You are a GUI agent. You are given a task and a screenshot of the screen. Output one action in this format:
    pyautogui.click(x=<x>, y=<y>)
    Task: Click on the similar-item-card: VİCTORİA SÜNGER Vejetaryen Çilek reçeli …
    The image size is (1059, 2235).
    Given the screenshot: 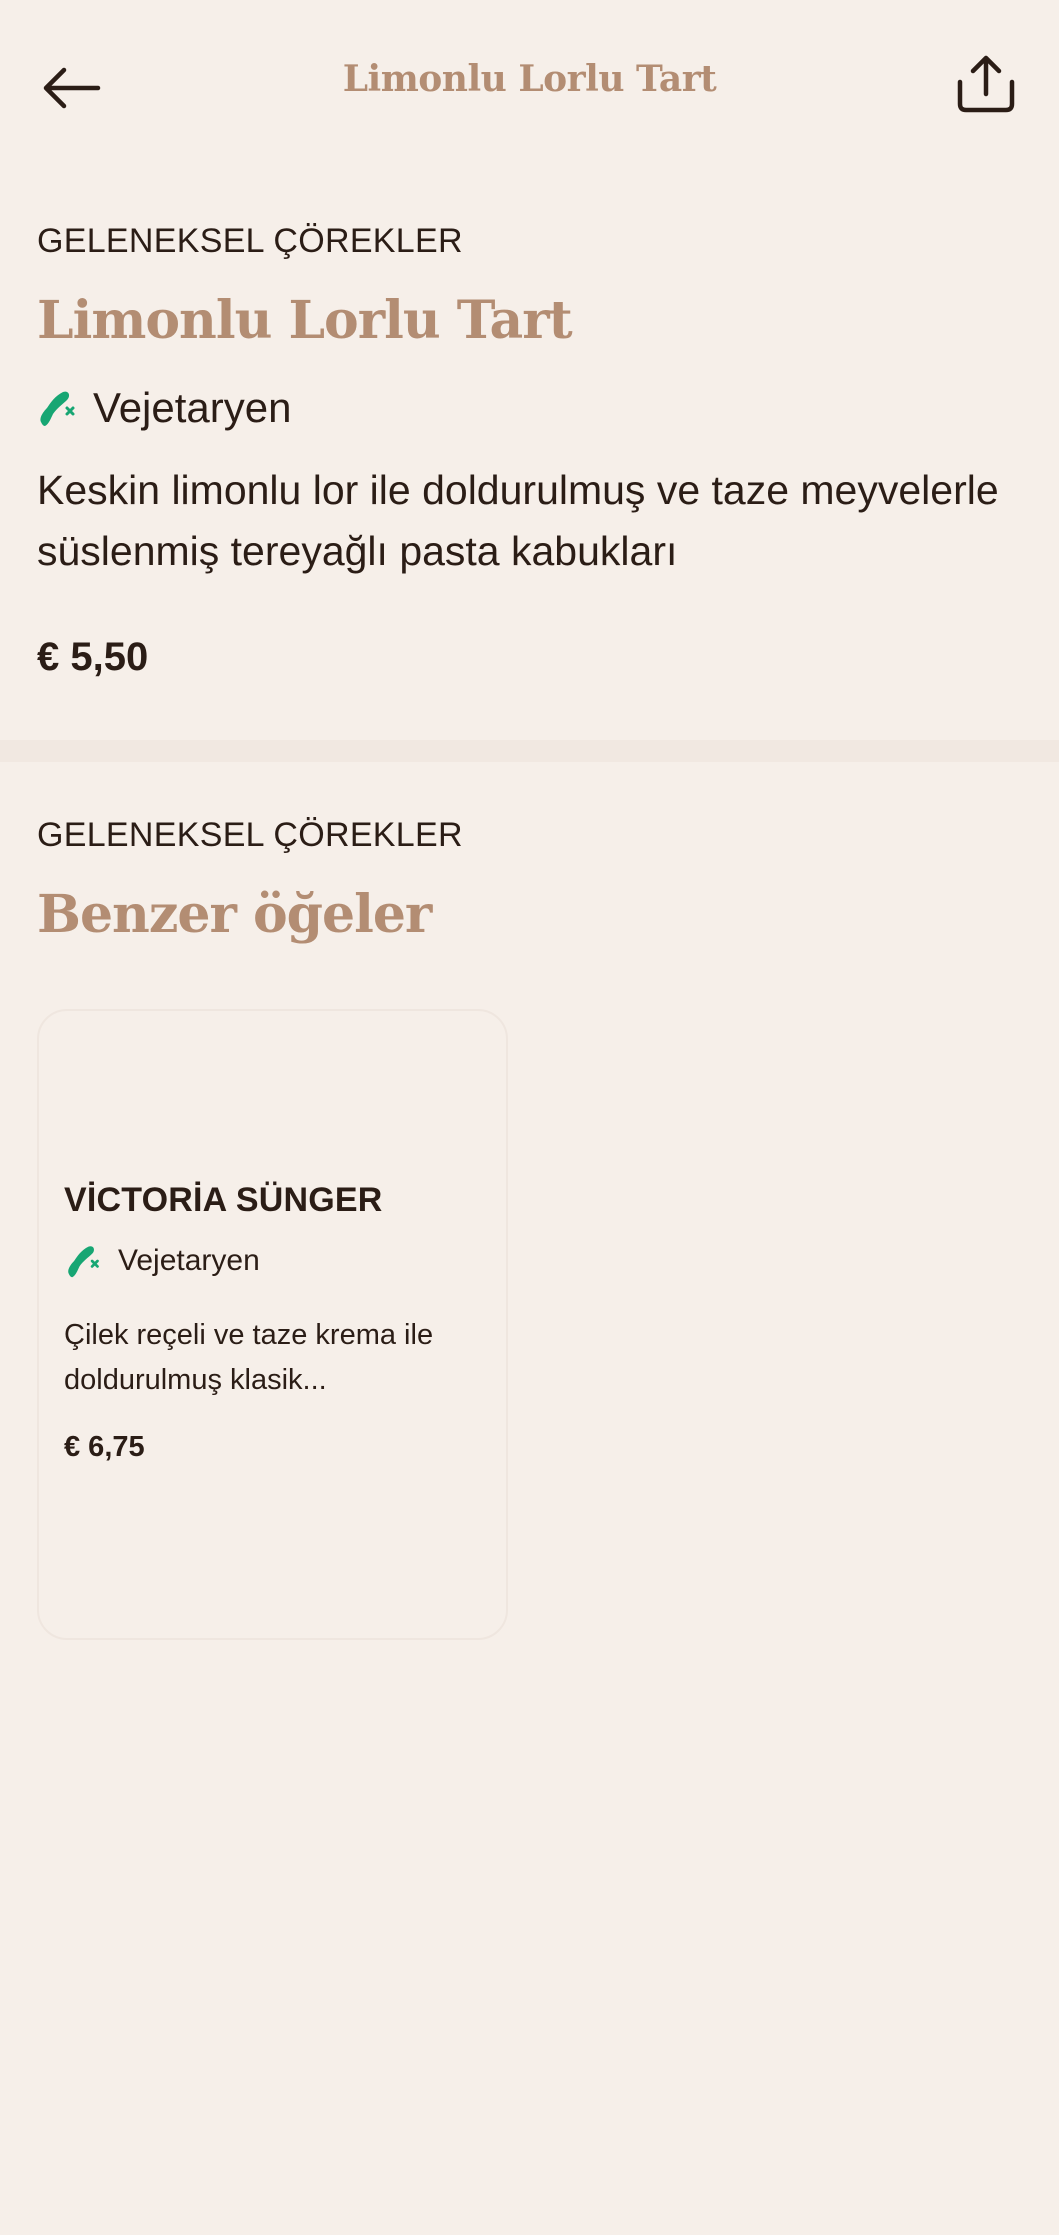 What is the action you would take?
    pyautogui.click(x=272, y=1324)
    